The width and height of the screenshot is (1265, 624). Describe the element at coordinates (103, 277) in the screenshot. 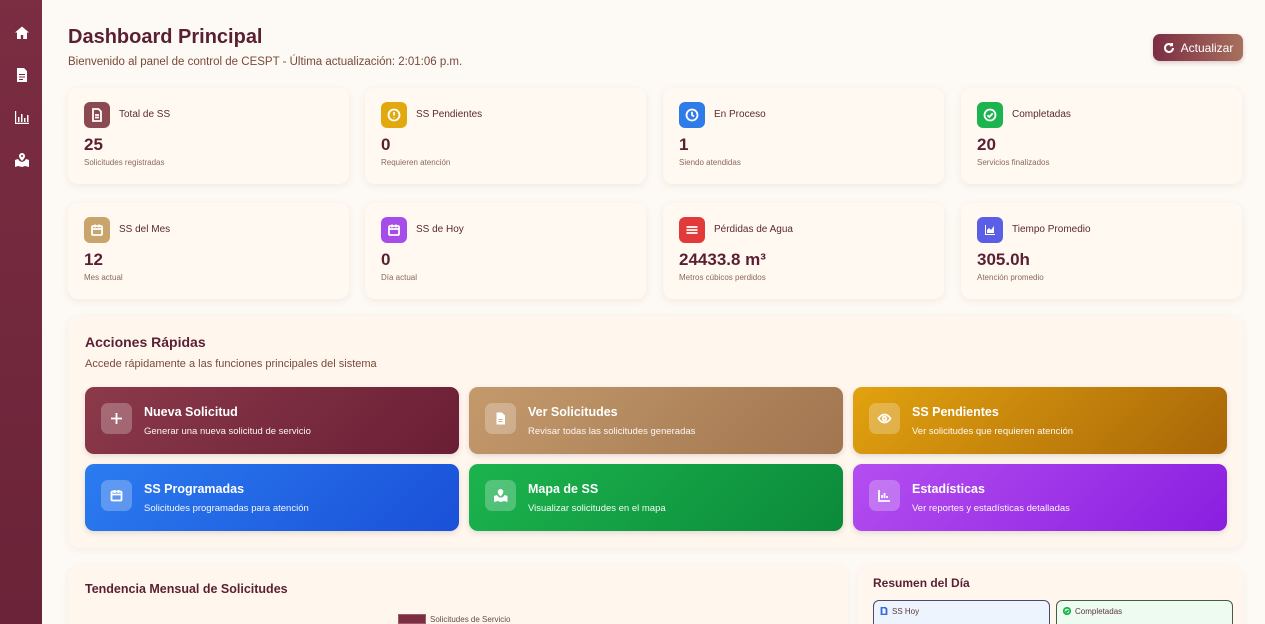

I see `stat-desc: Mes actual` at that location.